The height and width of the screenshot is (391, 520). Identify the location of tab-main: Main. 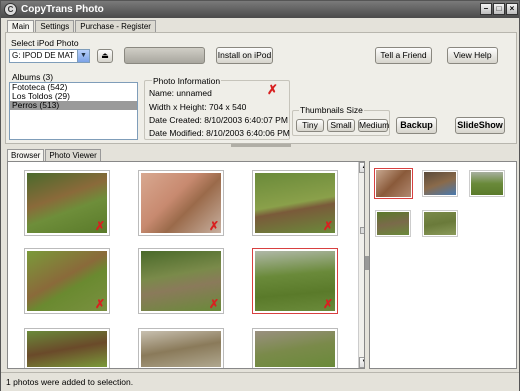
(21, 26).